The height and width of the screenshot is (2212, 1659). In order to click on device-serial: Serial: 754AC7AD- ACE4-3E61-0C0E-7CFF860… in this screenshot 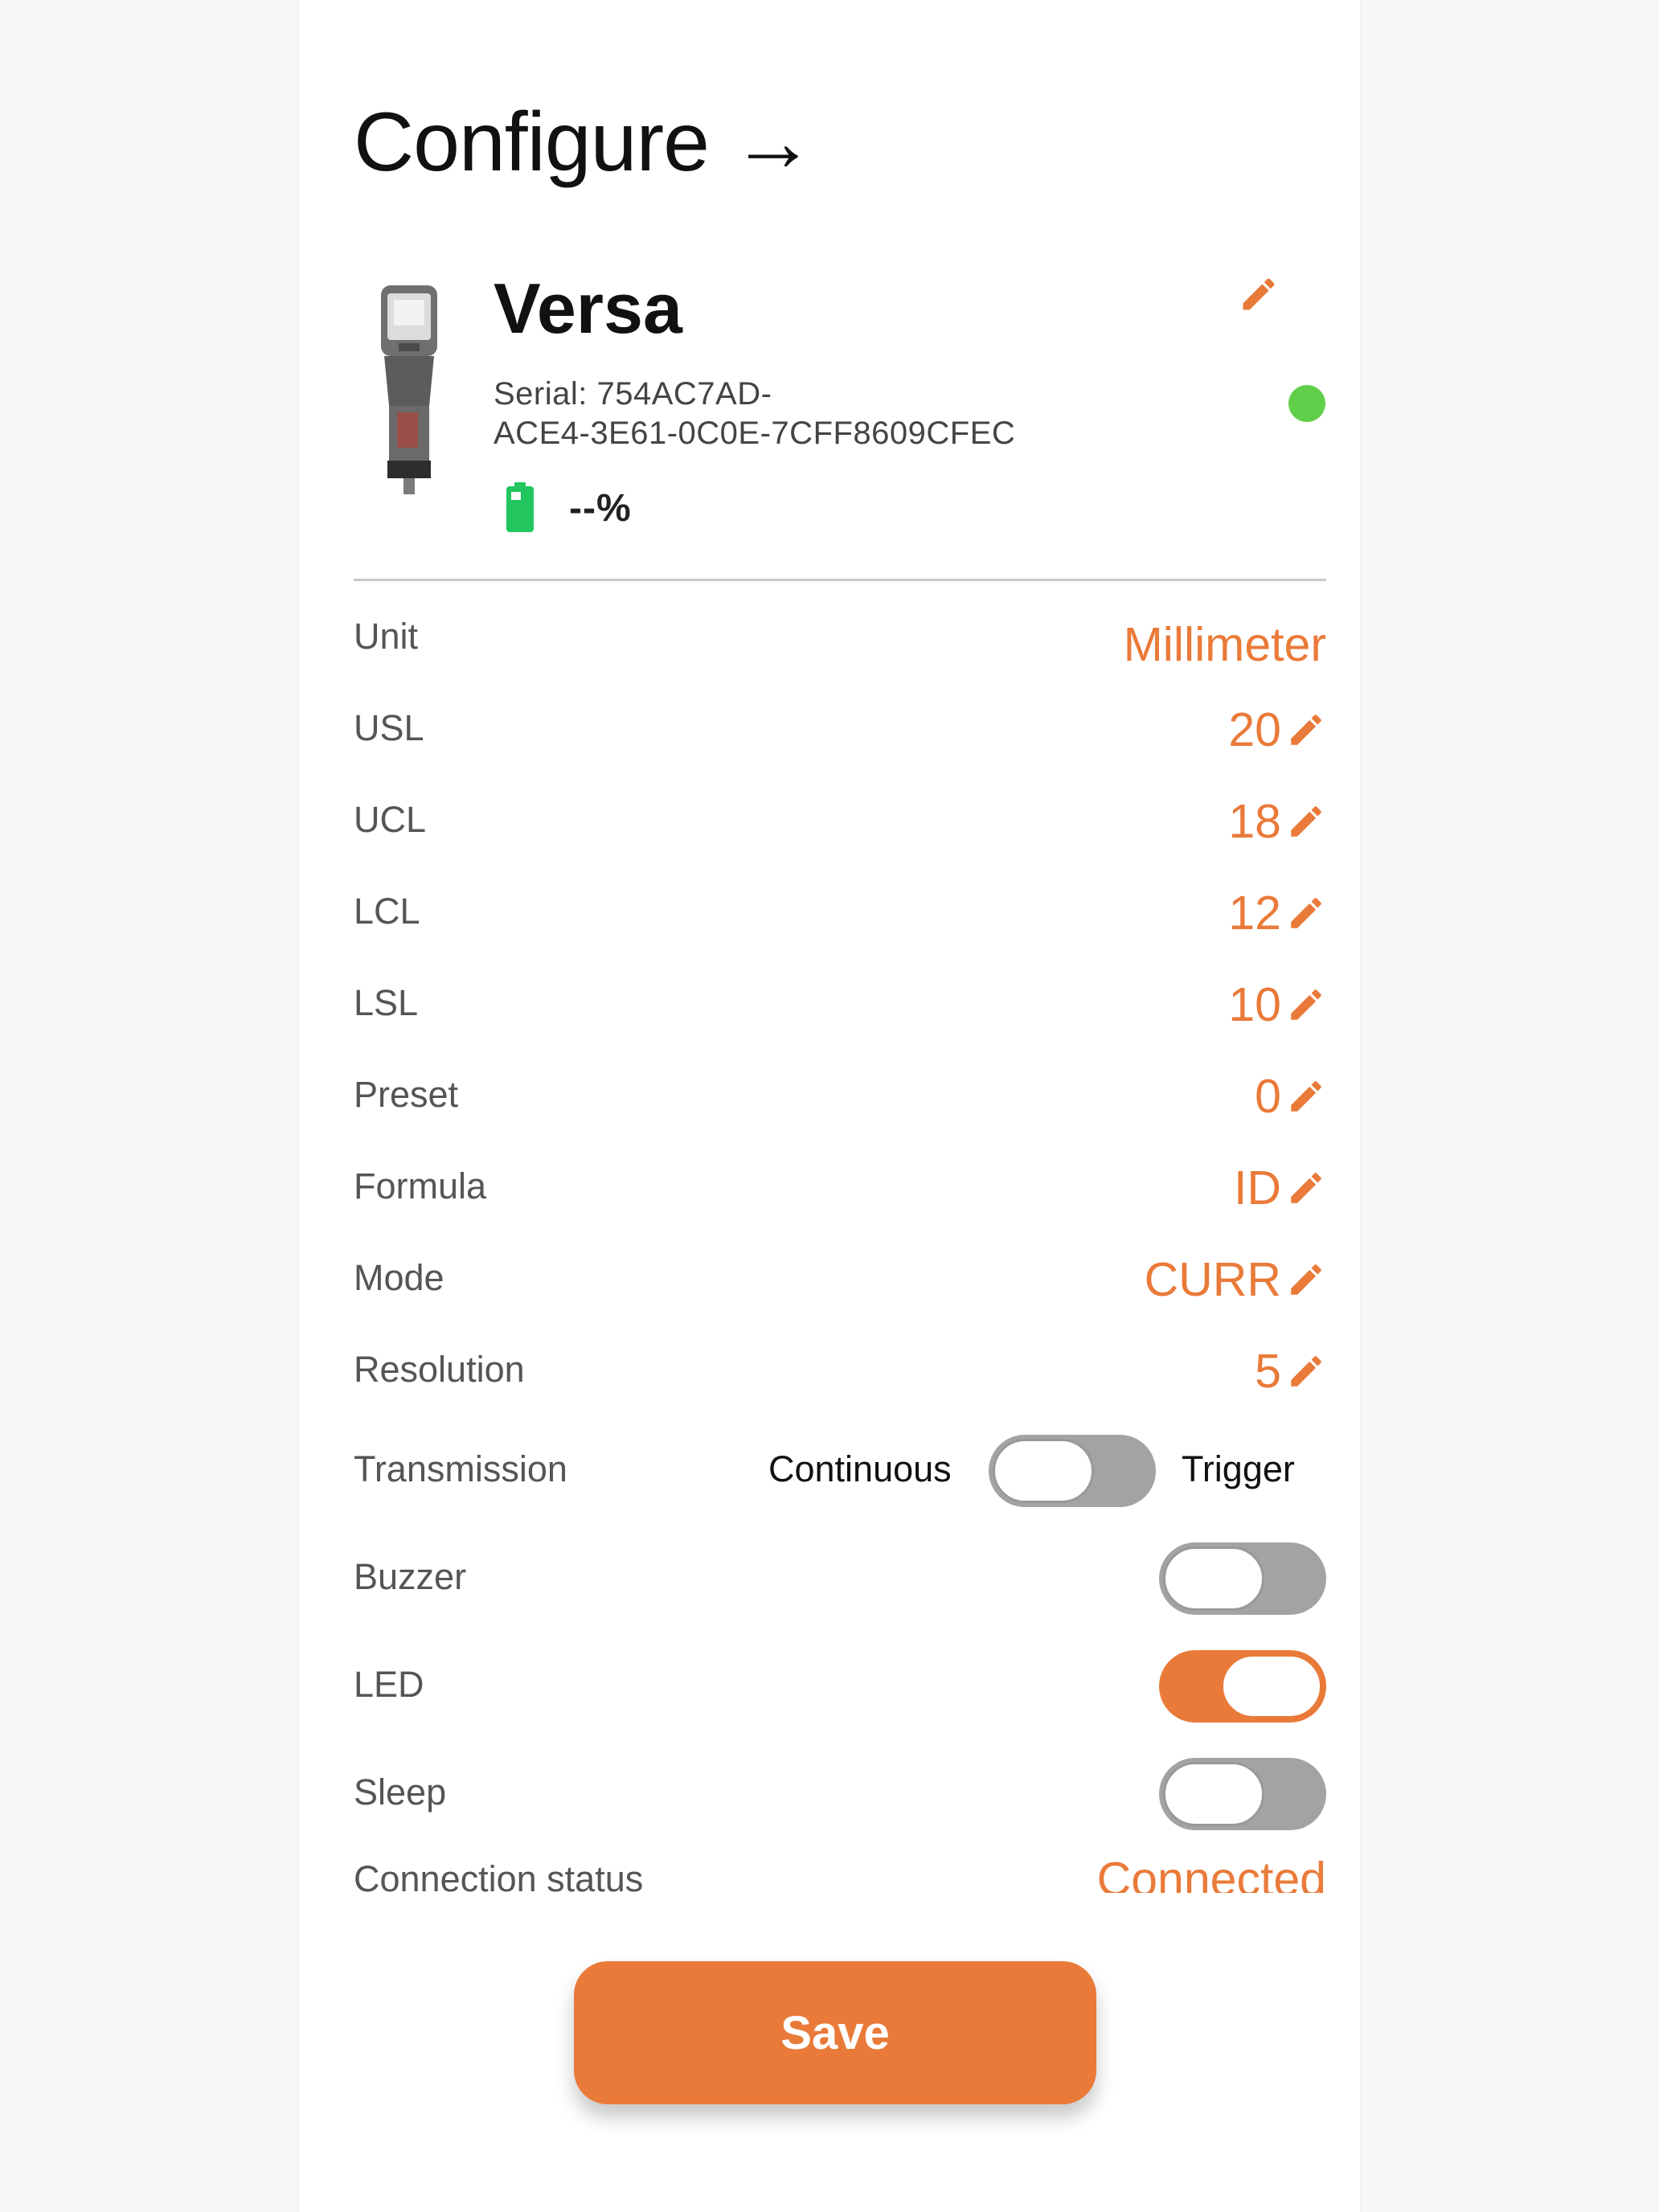, I will do `click(855, 414)`.